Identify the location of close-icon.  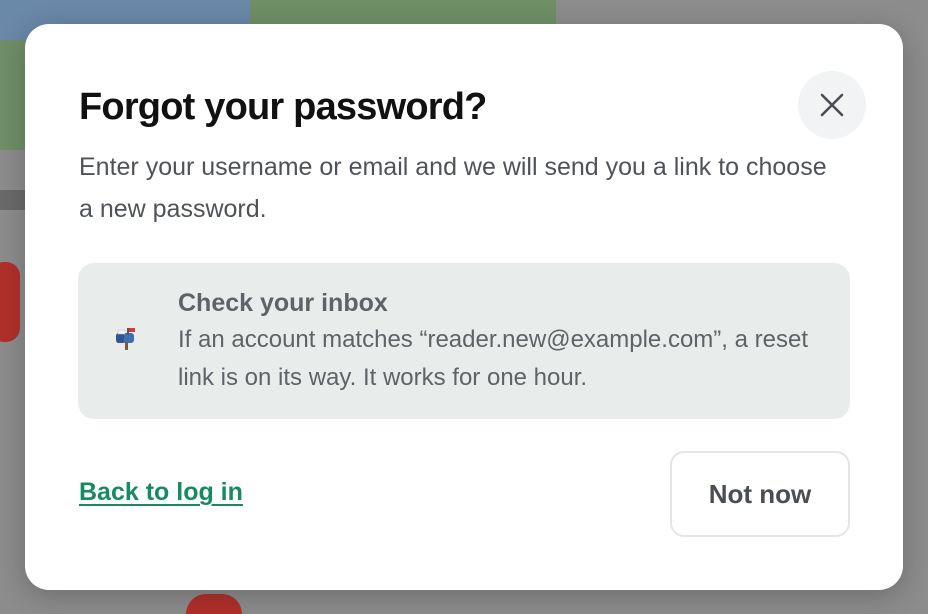
(832, 105).